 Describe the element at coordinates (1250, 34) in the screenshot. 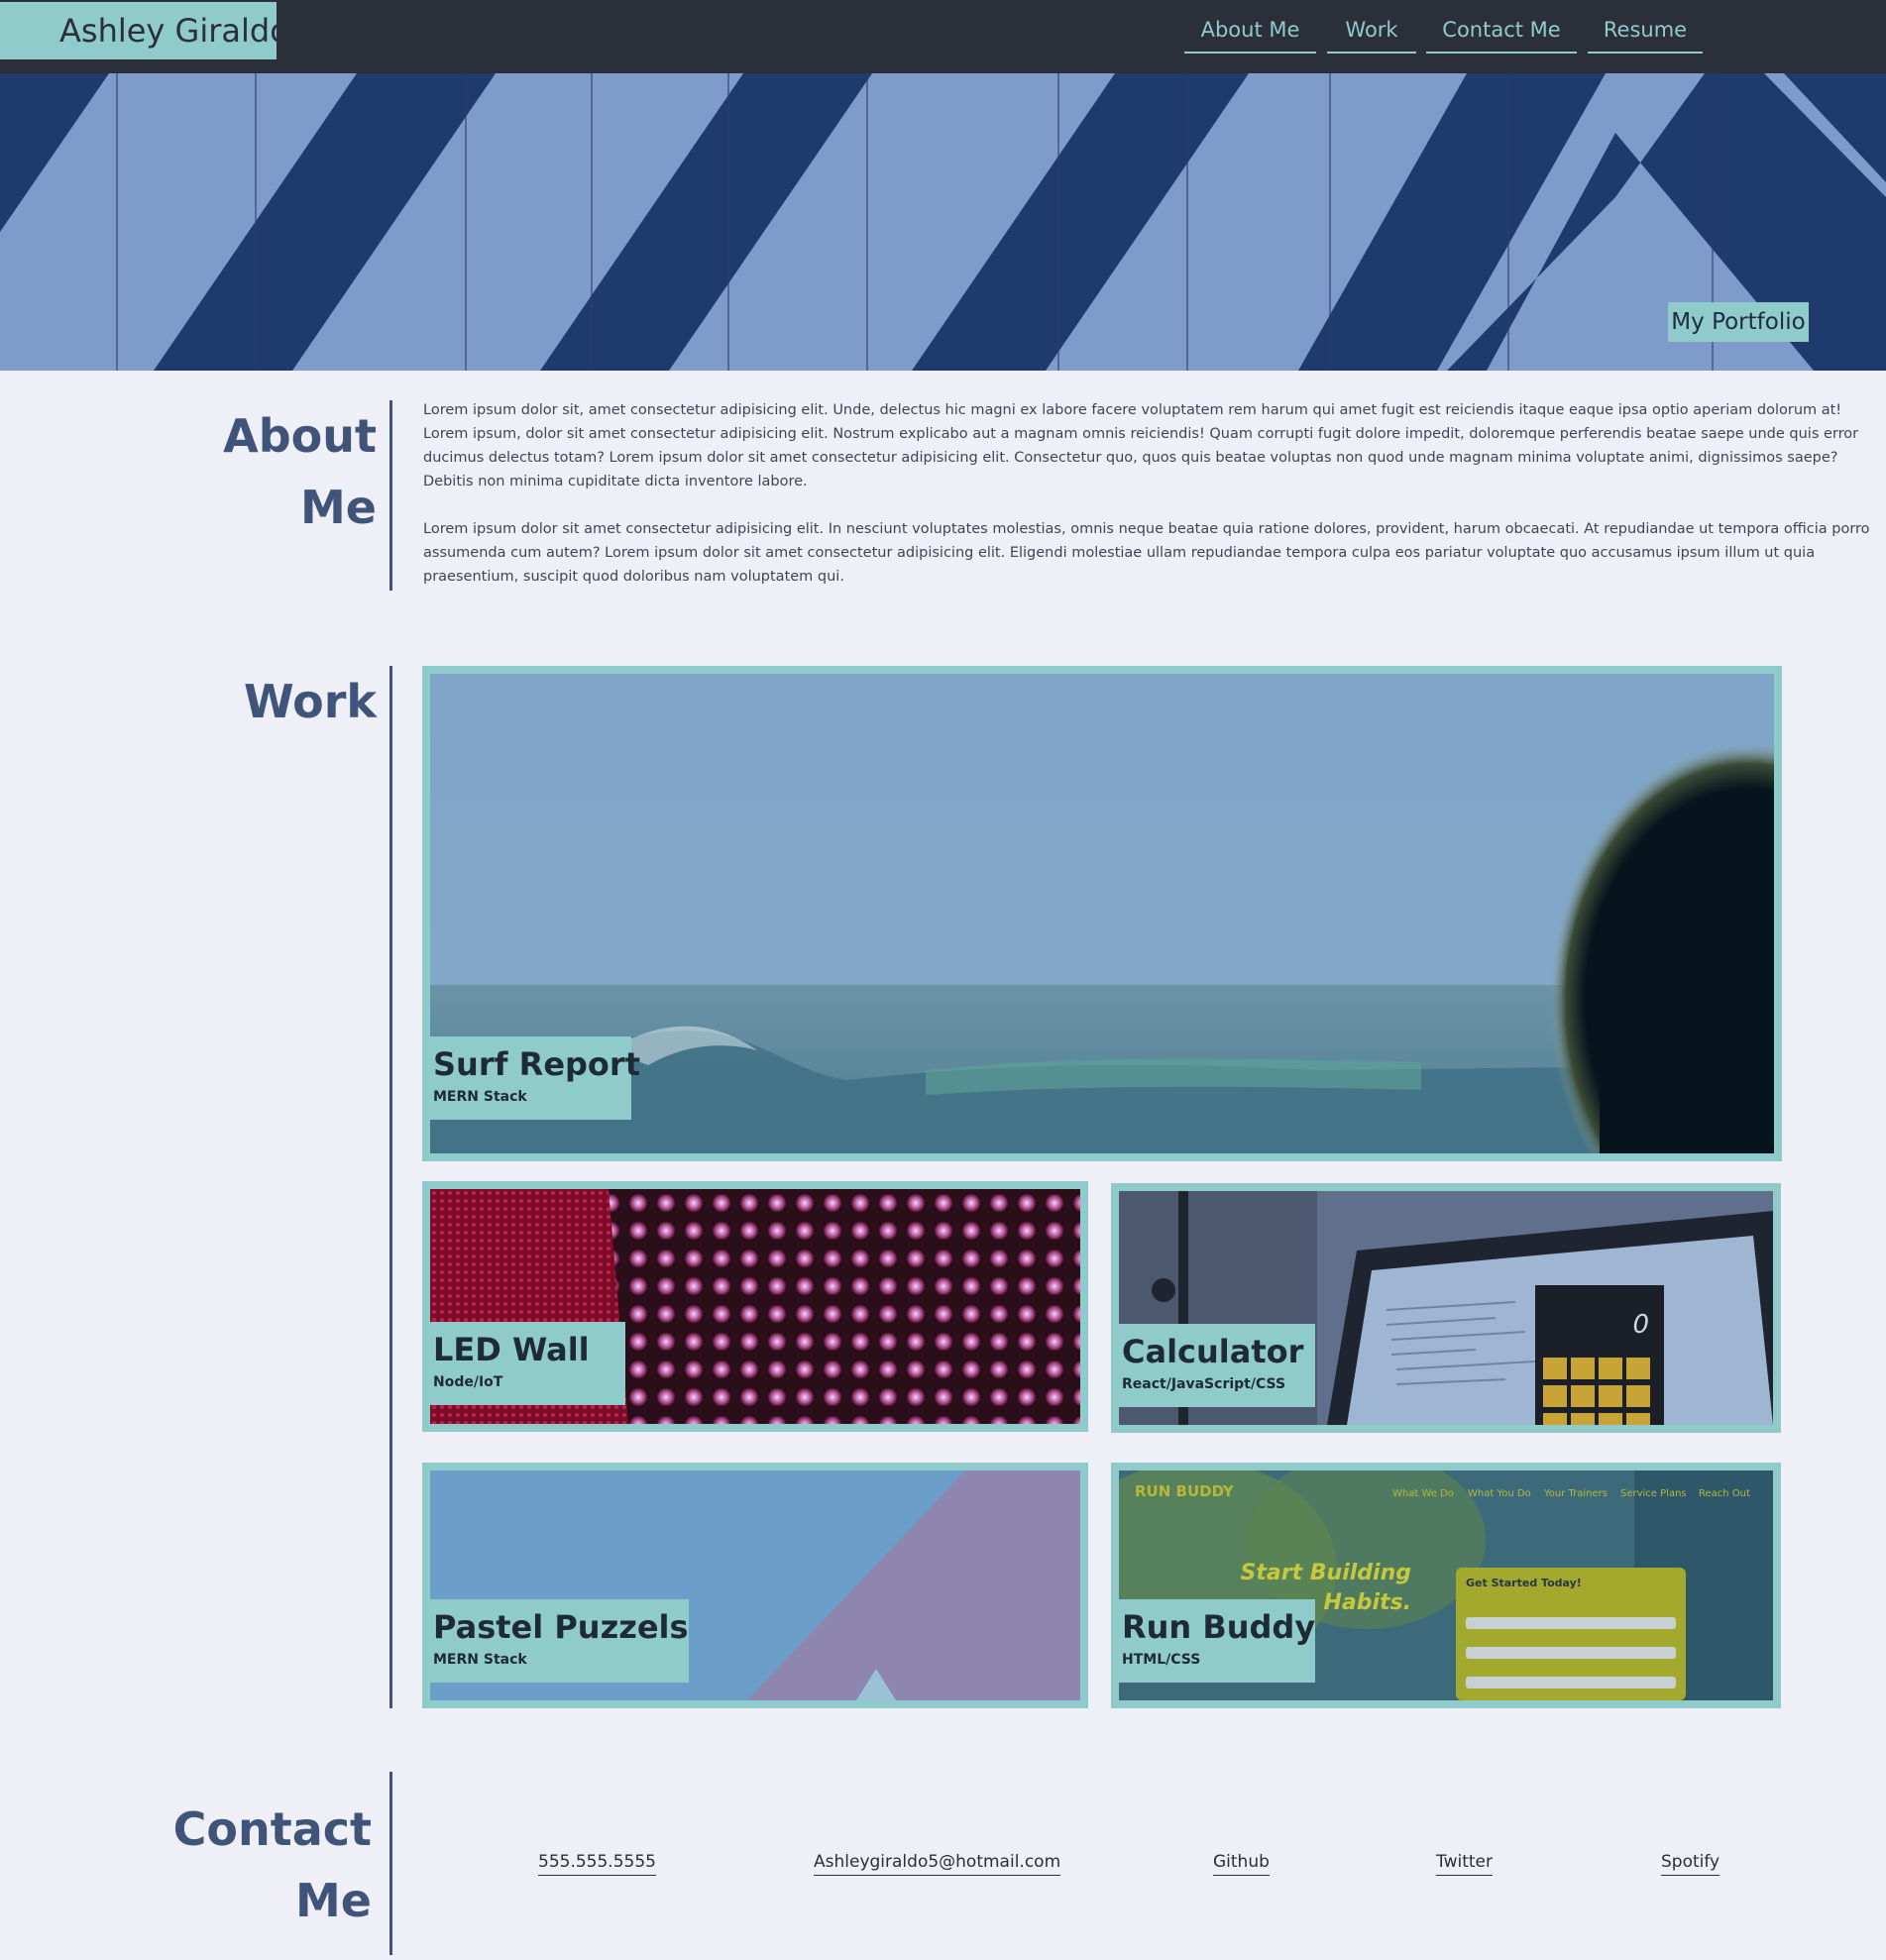

I see `nav-link-about-me: About Me` at that location.